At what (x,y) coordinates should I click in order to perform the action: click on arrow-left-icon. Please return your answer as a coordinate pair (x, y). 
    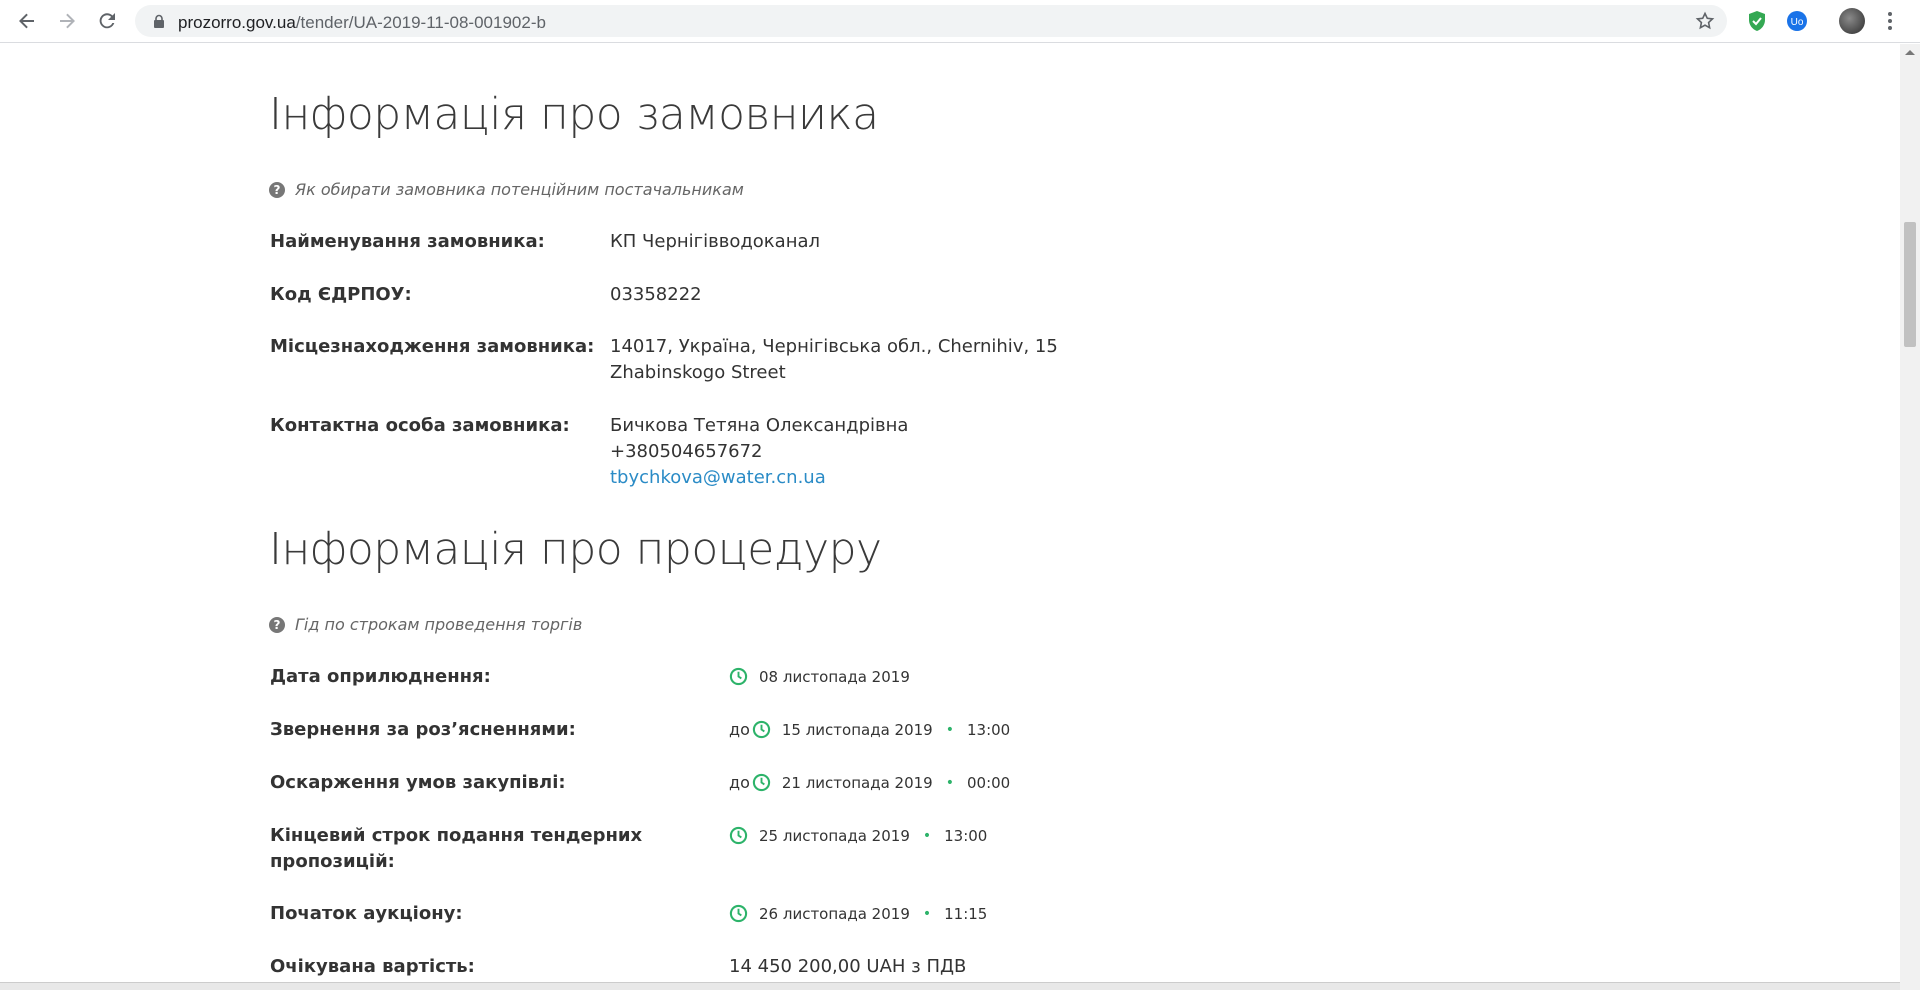
    Looking at the image, I should click on (26, 21).